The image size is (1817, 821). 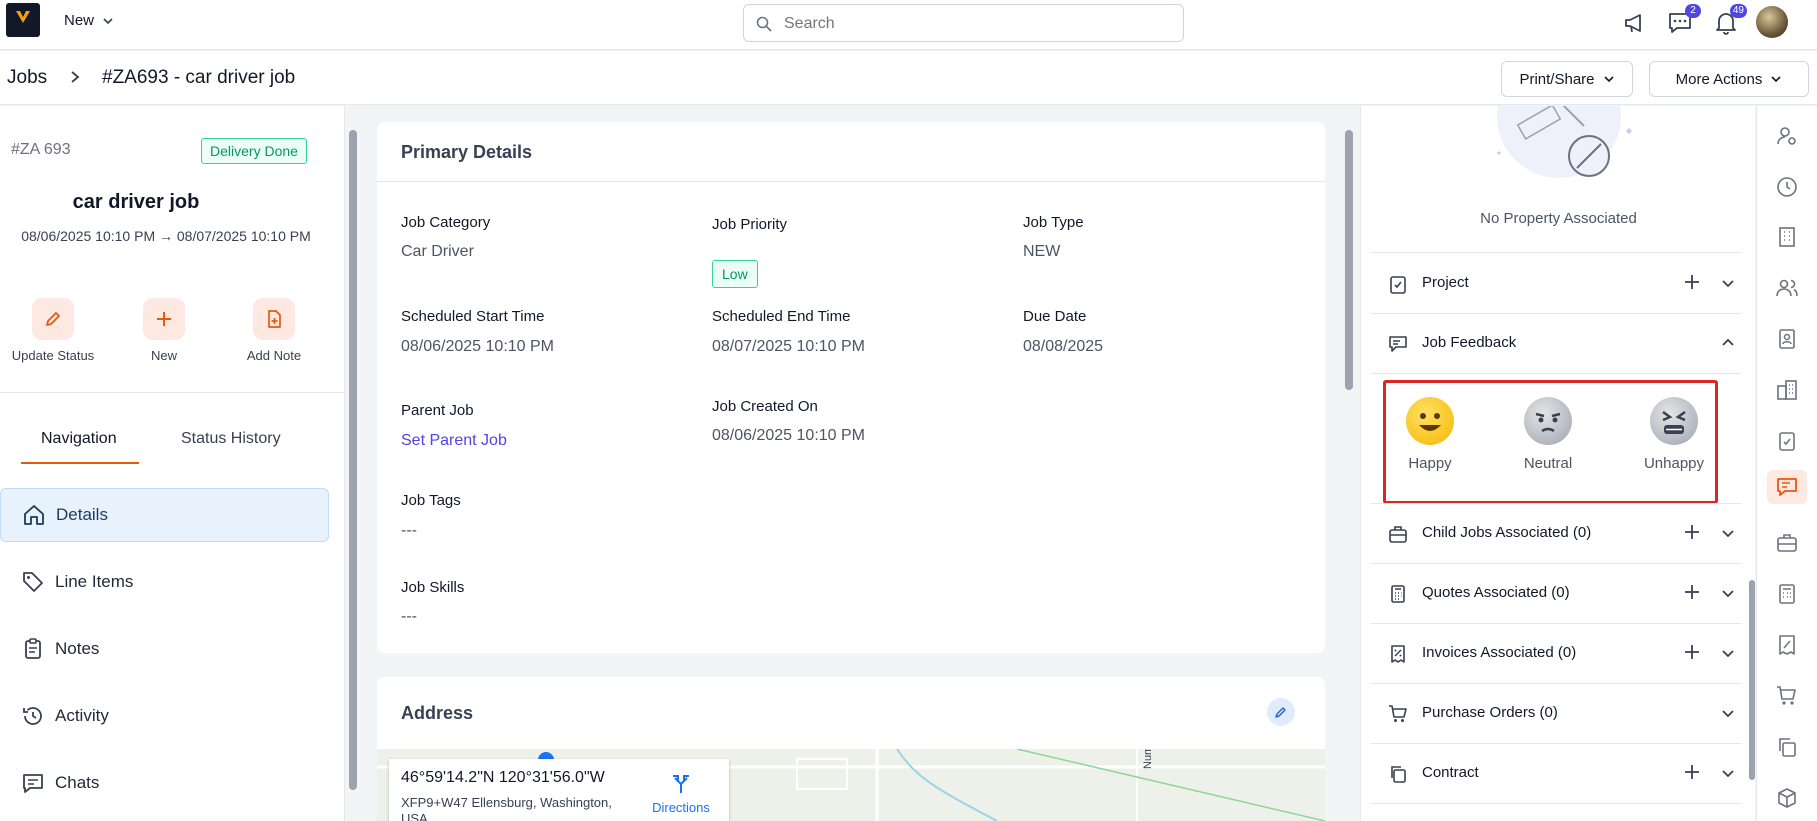 I want to click on more-actions-label: More Actions, so click(x=1719, y=79).